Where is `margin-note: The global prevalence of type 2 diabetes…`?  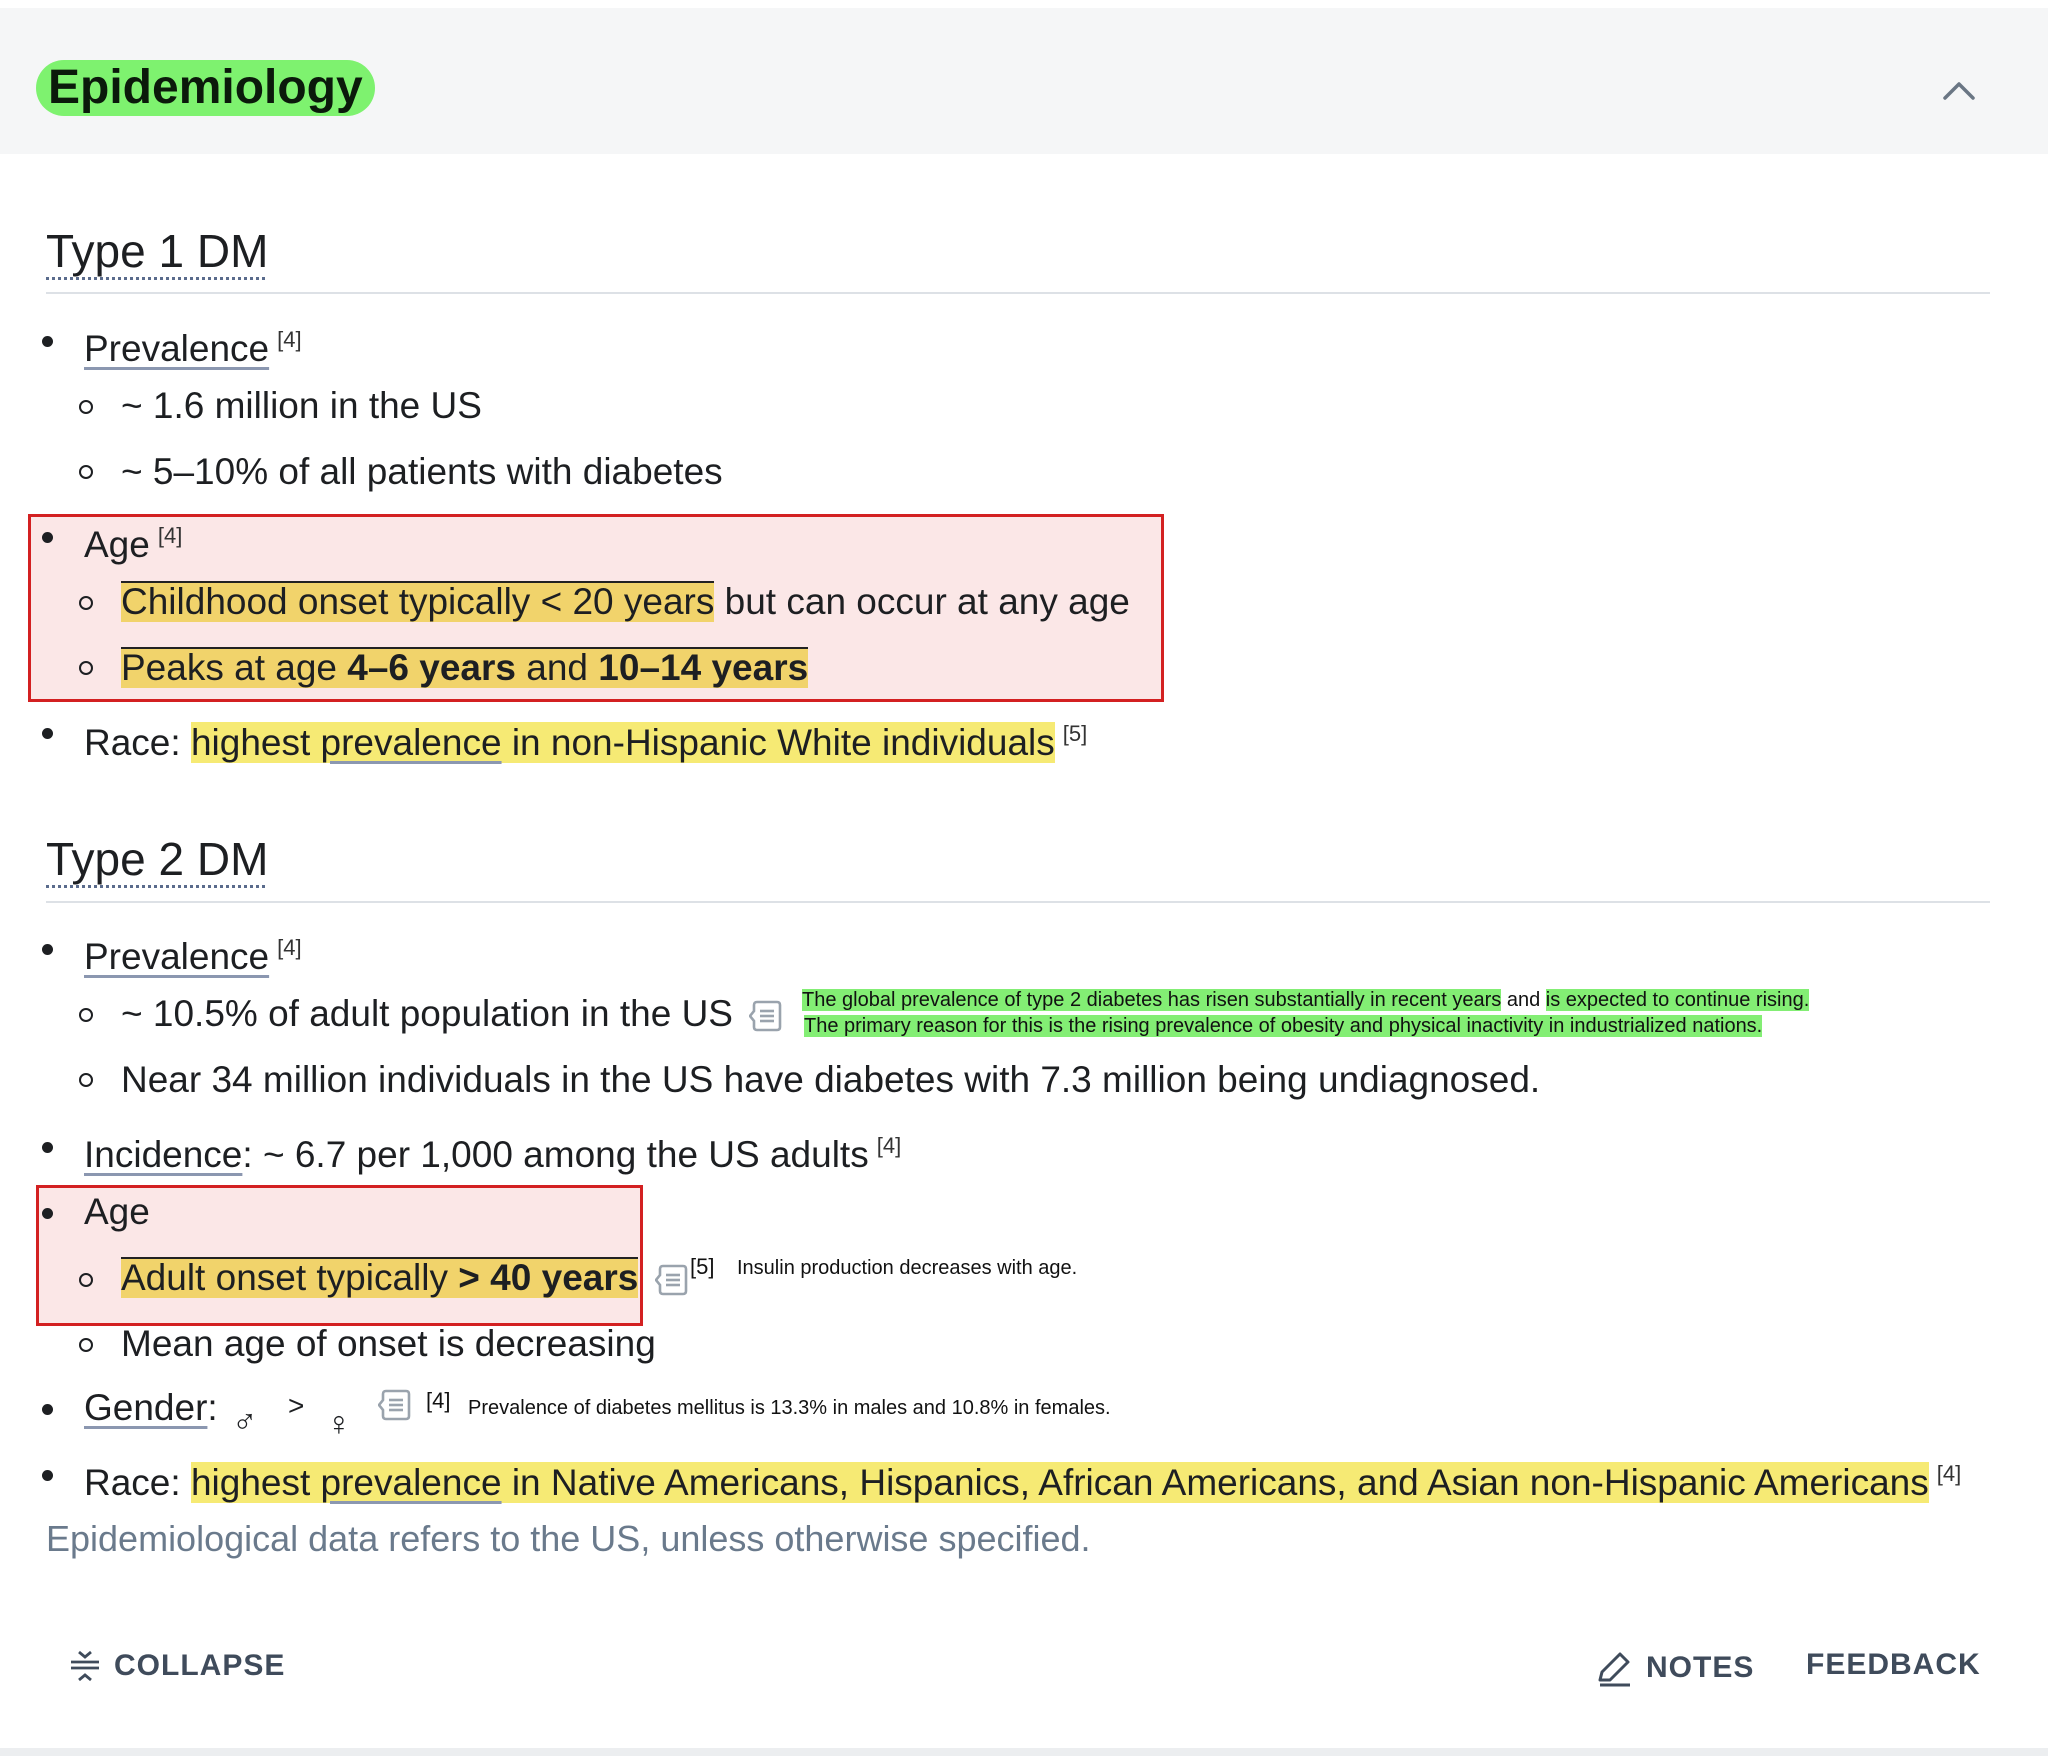 margin-note: The global prevalence of type 2 diabetes… is located at coordinates (1306, 1000).